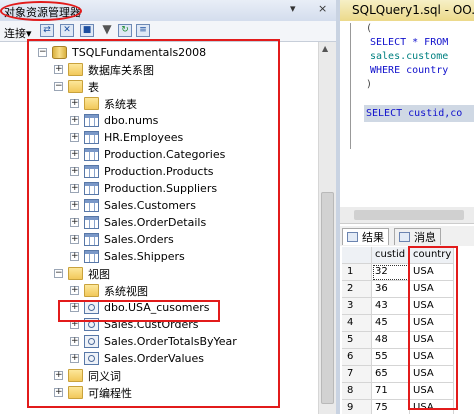  What do you see at coordinates (67, 30) in the screenshot?
I see `disconnect-icon: ✕` at bounding box center [67, 30].